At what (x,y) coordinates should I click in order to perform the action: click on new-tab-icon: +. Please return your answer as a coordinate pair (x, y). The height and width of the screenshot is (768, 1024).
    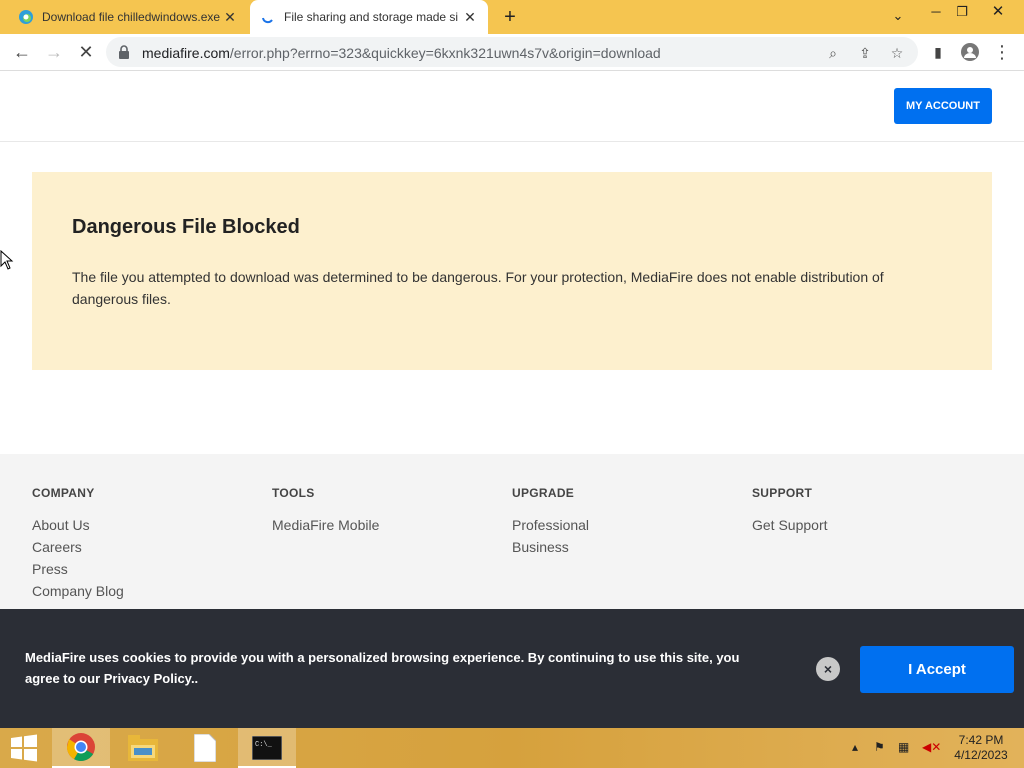
    Looking at the image, I should click on (510, 17).